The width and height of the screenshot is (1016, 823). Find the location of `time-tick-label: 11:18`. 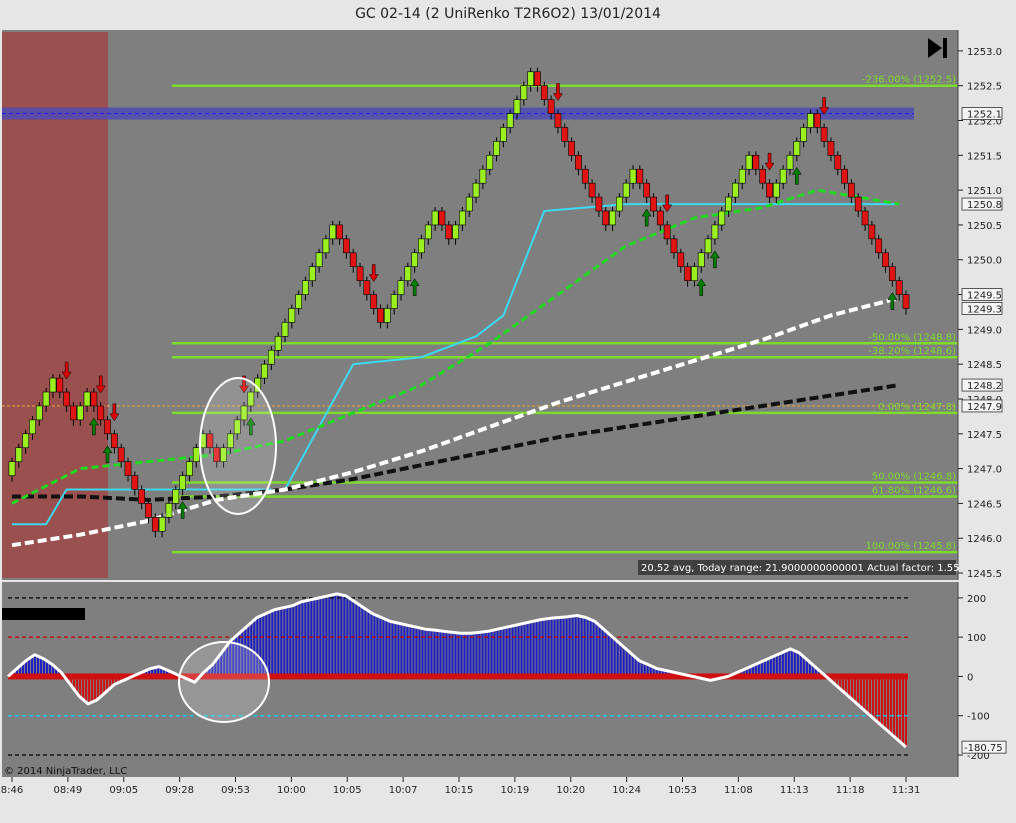

time-tick-label: 11:18 is located at coordinates (850, 790).